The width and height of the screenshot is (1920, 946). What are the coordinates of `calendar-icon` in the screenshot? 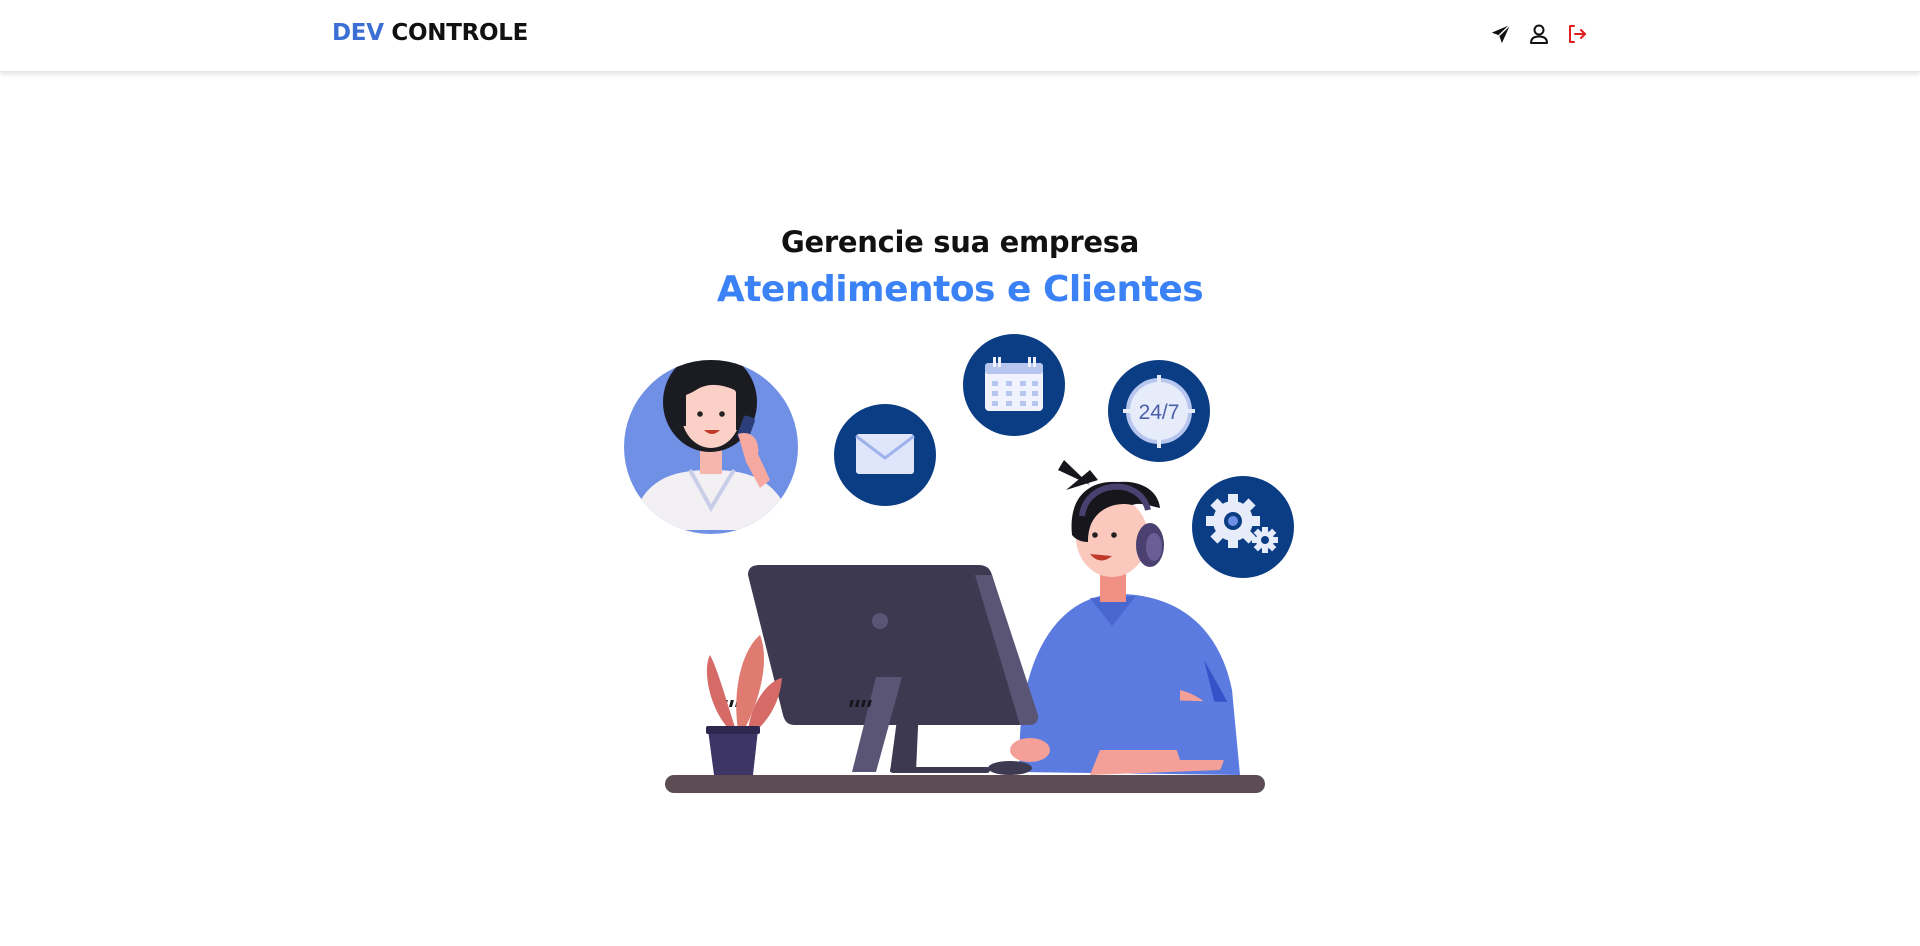 It's located at (1014, 385).